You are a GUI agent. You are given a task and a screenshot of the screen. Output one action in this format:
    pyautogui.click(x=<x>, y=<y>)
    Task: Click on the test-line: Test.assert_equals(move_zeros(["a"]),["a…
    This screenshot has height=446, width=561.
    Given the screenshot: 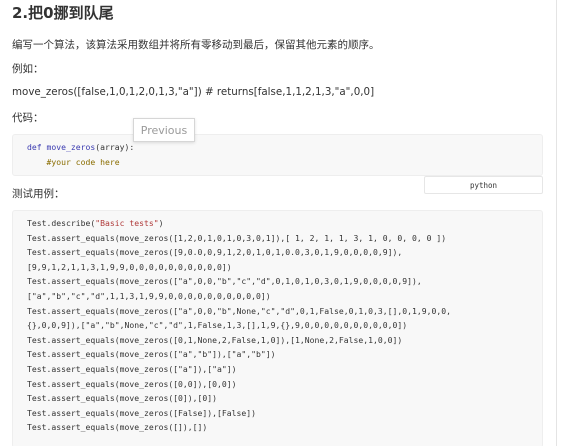 What is the action you would take?
    pyautogui.click(x=132, y=368)
    